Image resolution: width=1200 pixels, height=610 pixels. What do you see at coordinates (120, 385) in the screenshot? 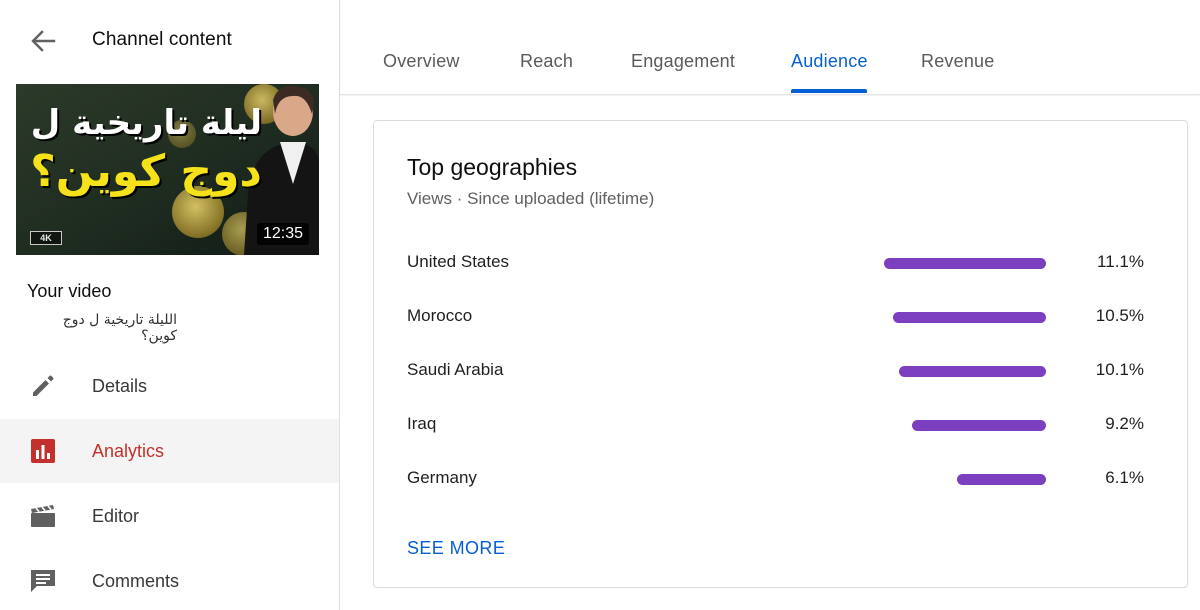
I see `nav-label-details: Details` at bounding box center [120, 385].